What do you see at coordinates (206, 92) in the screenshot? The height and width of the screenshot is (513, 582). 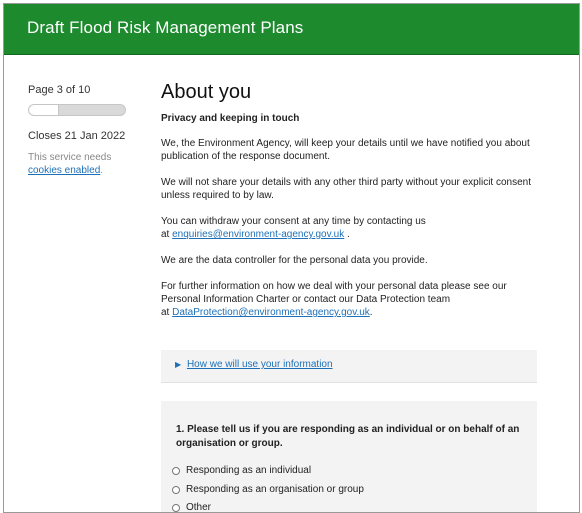 I see `page-title: About you` at bounding box center [206, 92].